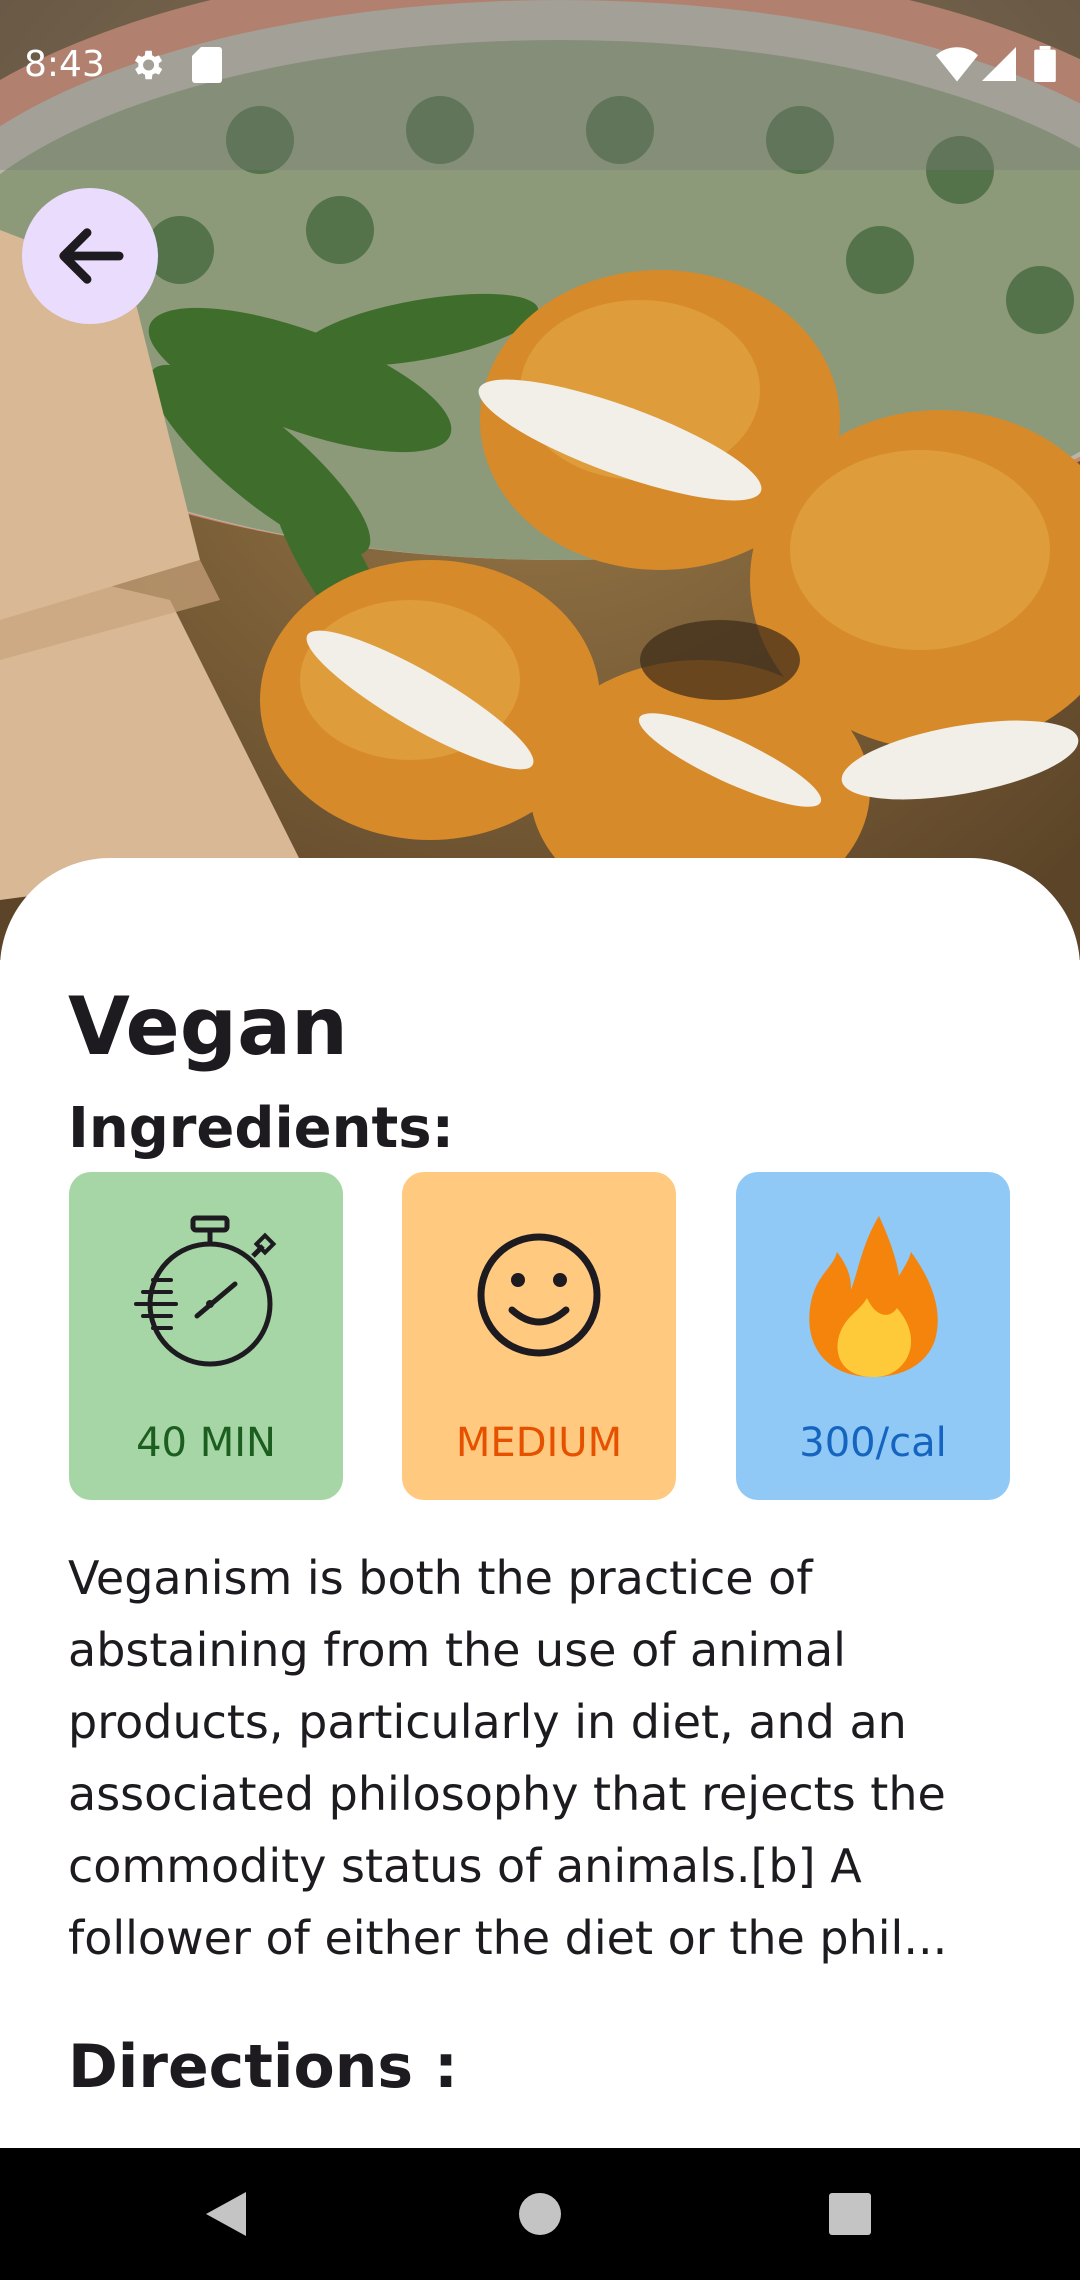  Describe the element at coordinates (850, 2216) in the screenshot. I see `recents-square-icon` at that location.